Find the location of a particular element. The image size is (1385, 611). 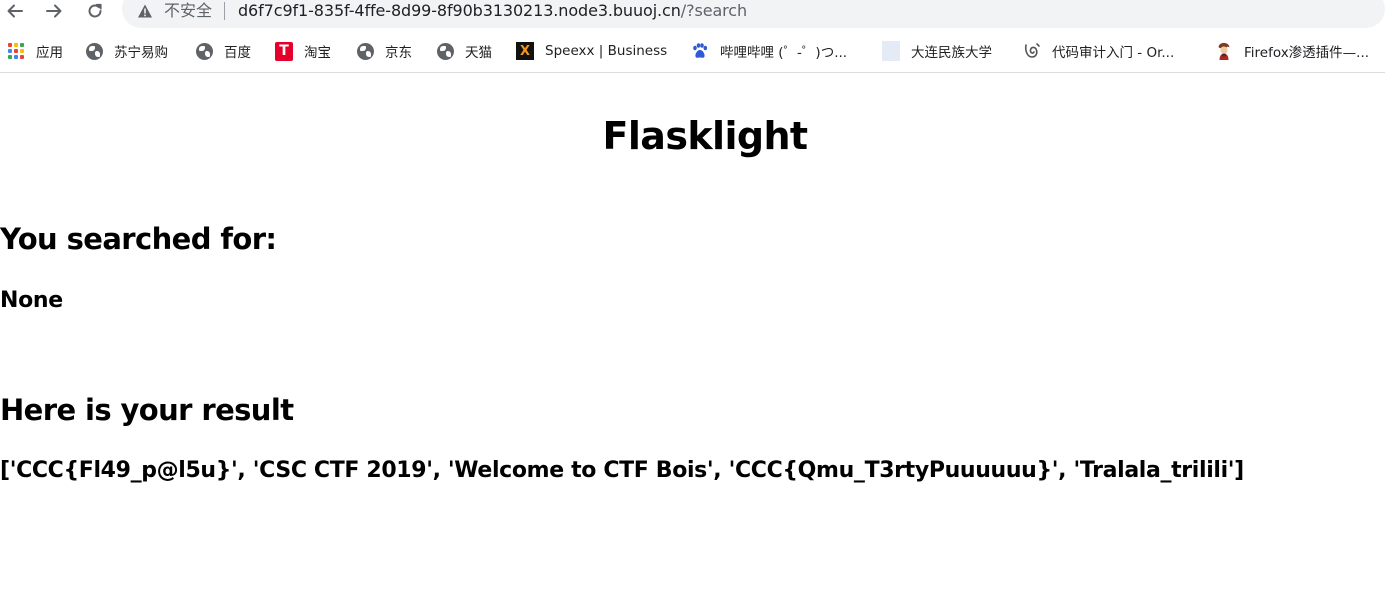

security-status-label: 不安全 is located at coordinates (188, 11).